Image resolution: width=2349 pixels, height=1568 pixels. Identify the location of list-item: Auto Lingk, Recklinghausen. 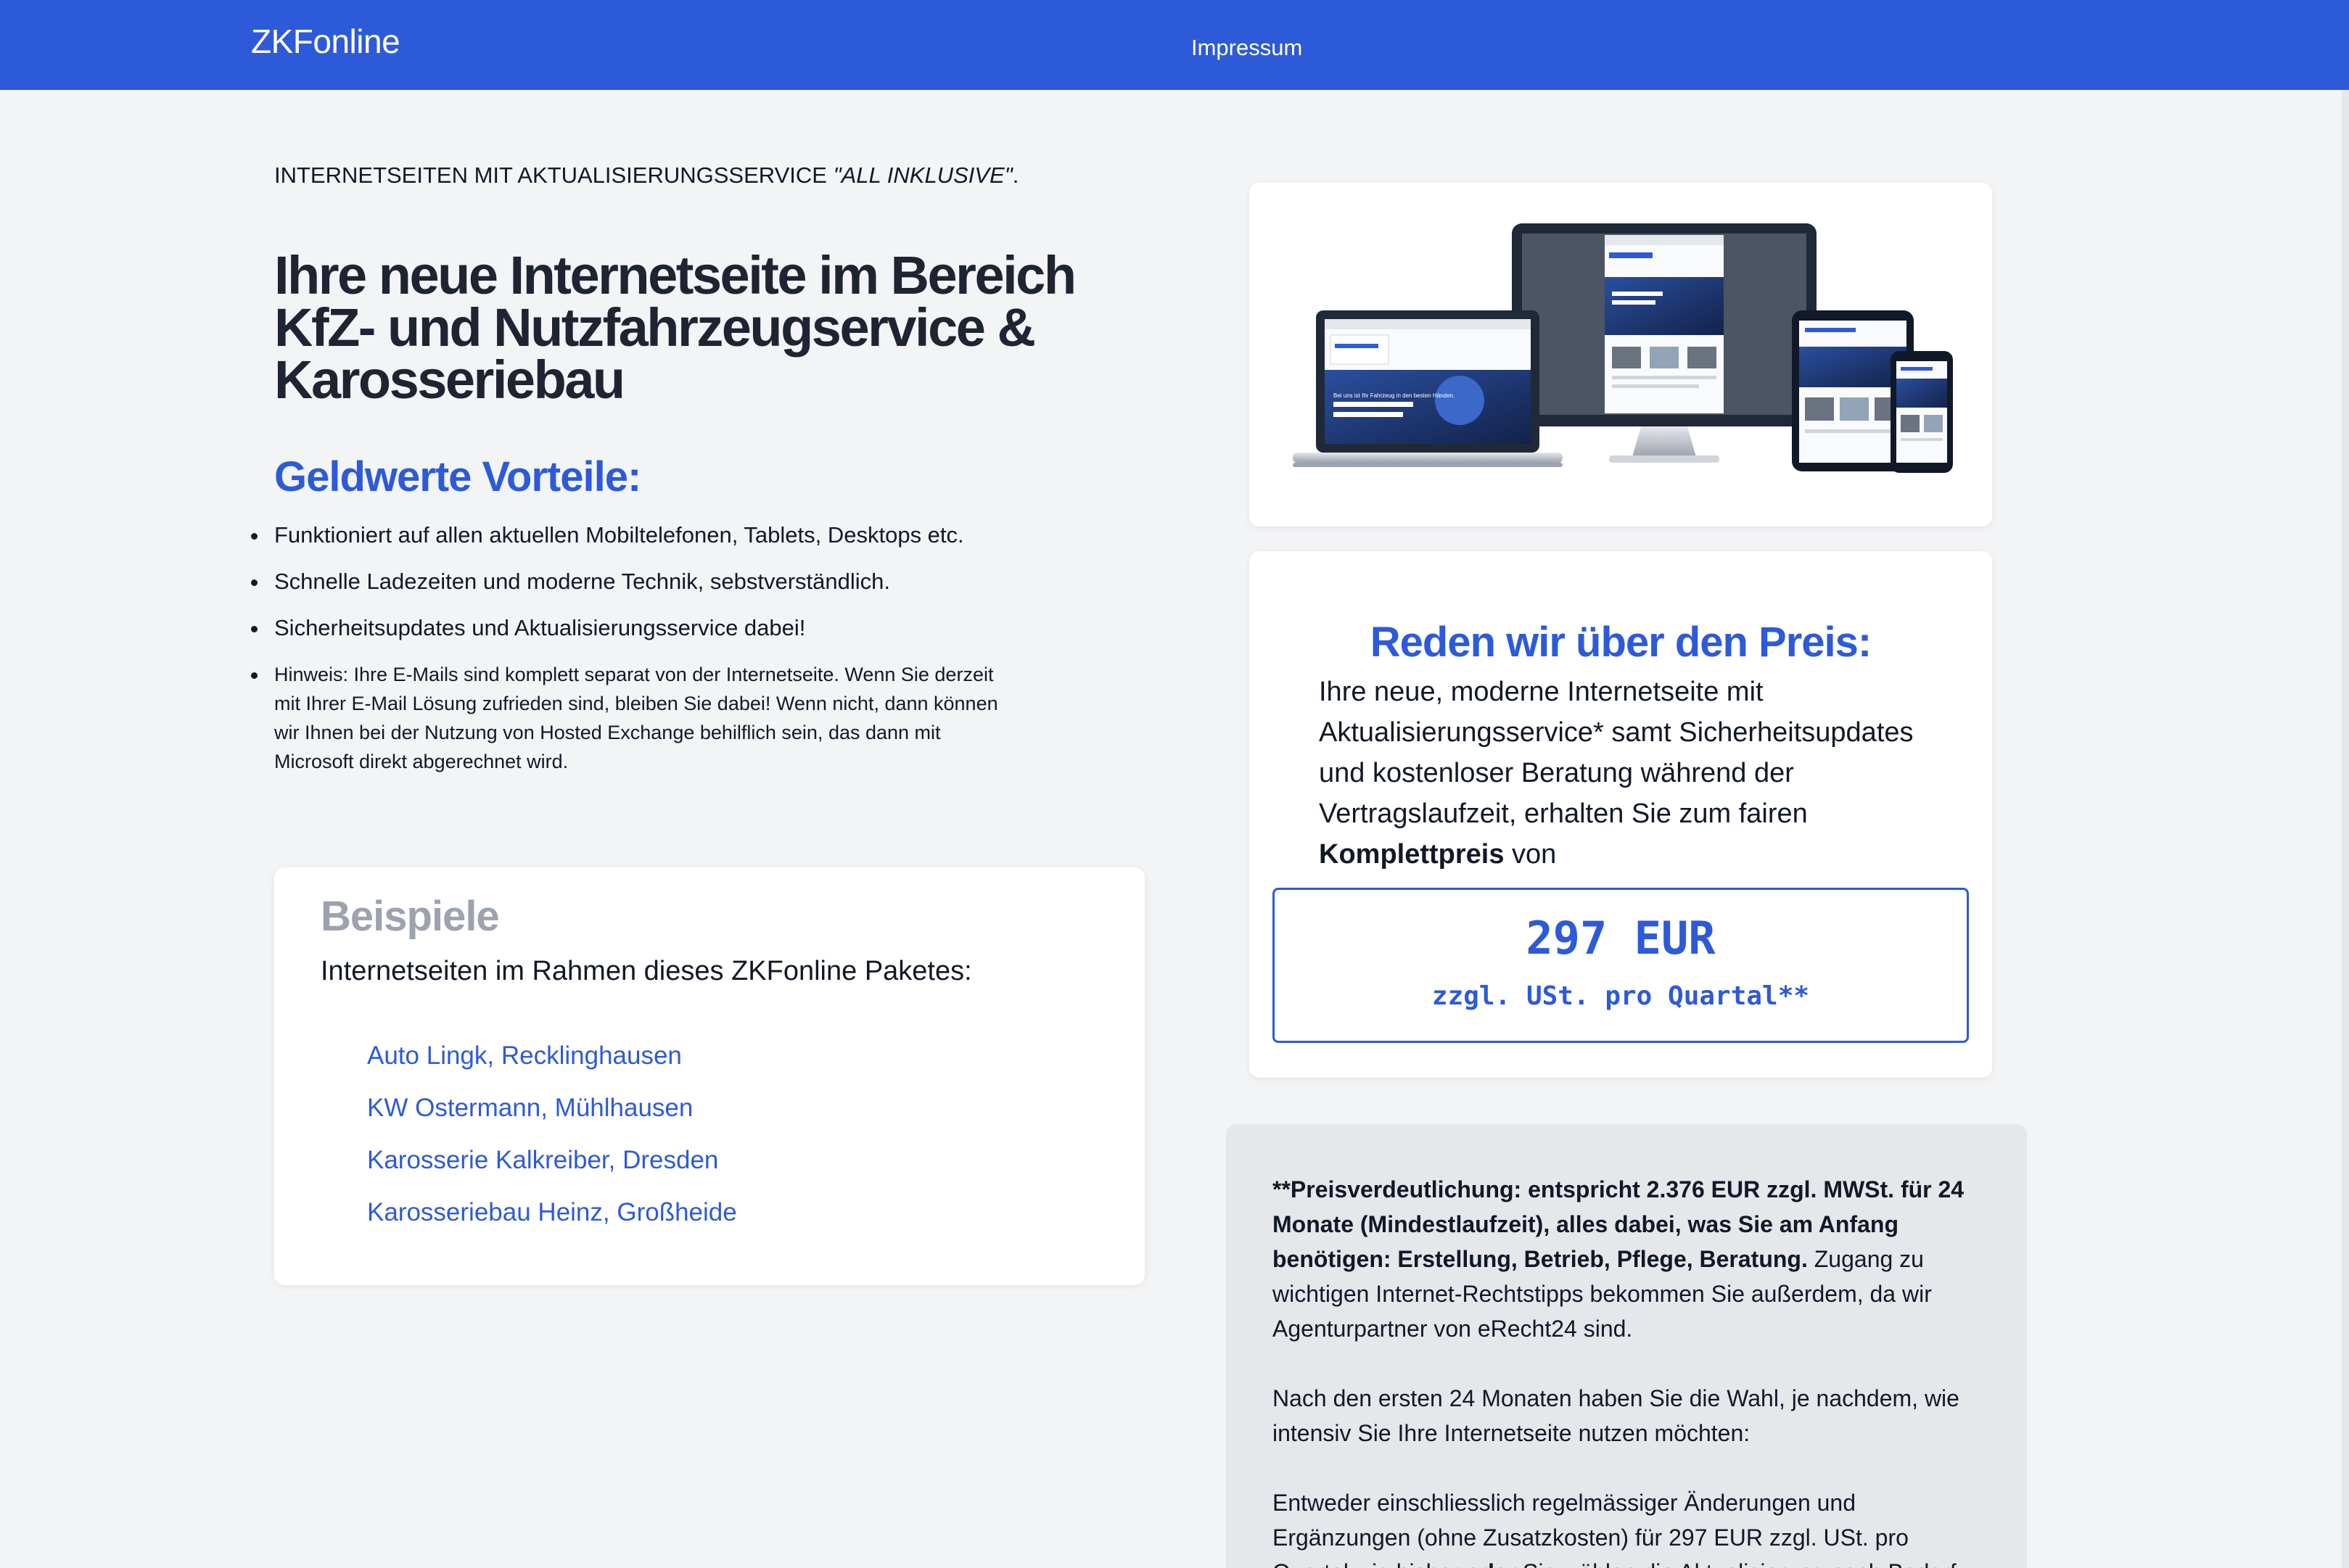
(552, 1067).